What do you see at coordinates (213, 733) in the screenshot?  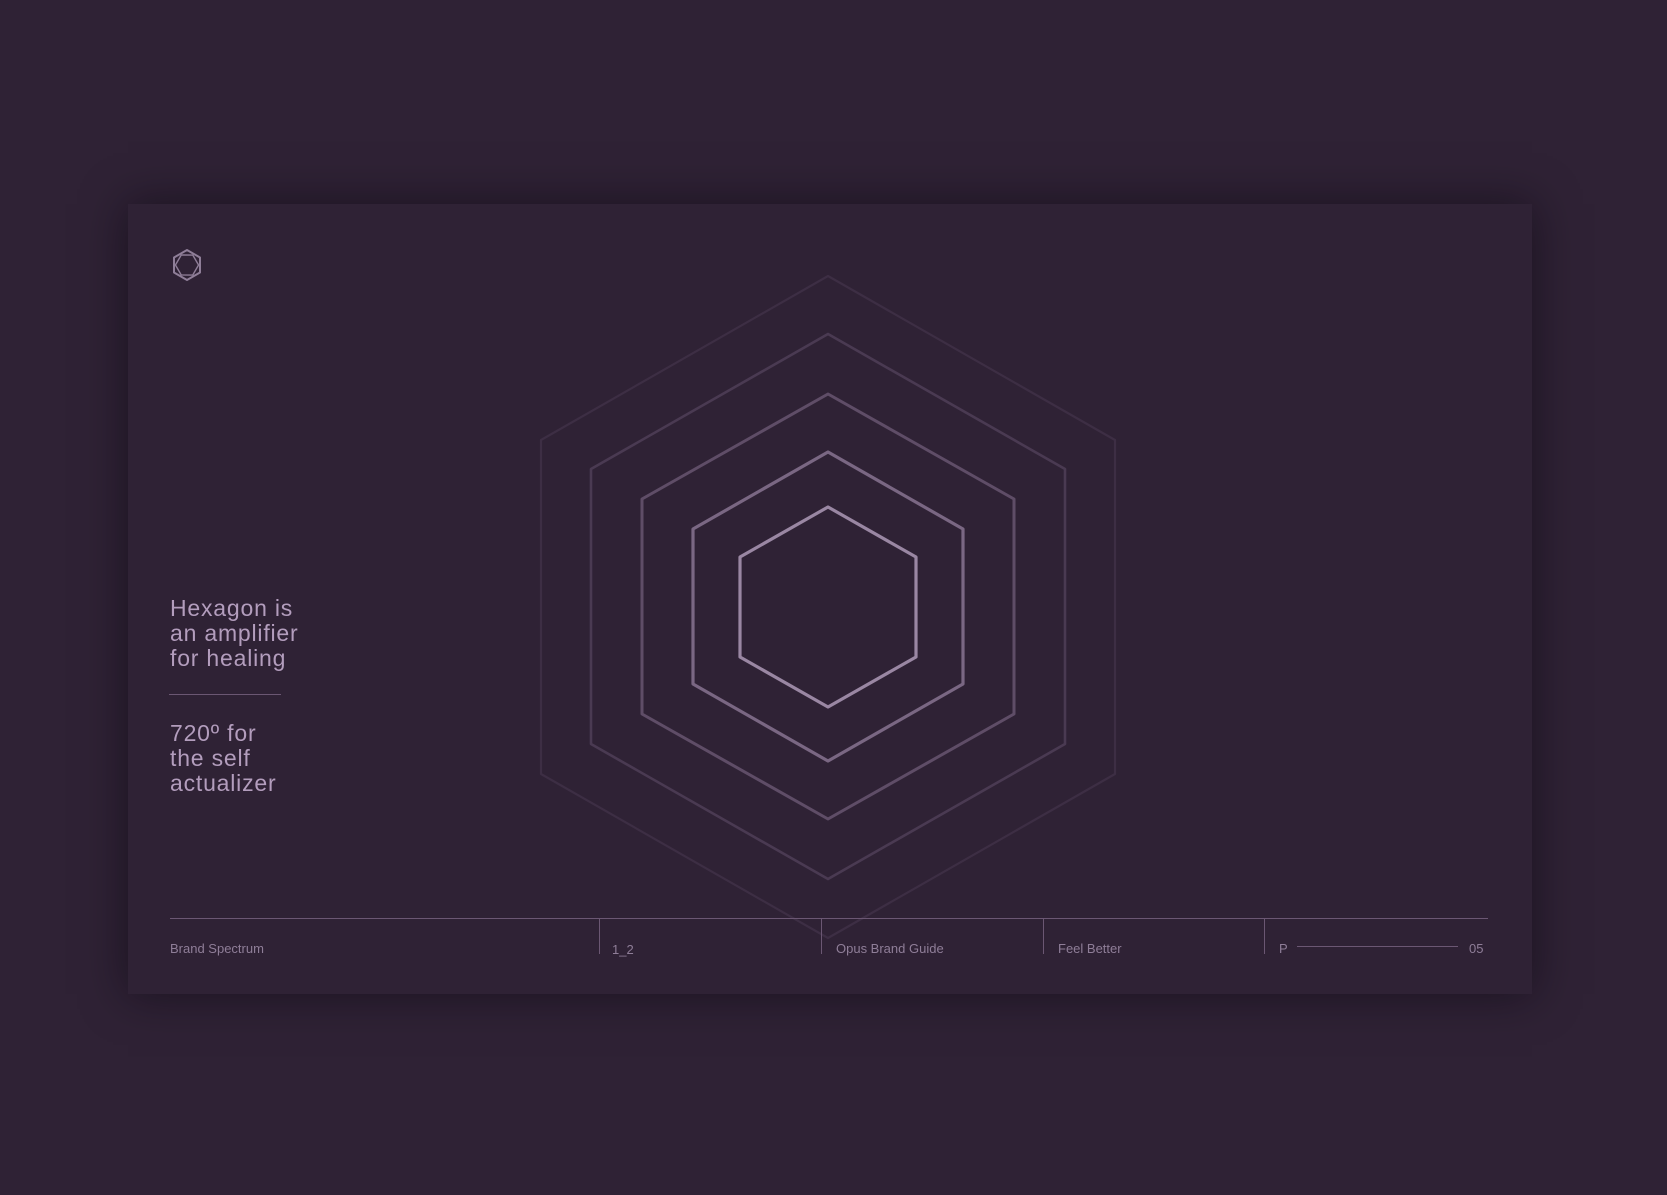 I see `statement-line: 720º for` at bounding box center [213, 733].